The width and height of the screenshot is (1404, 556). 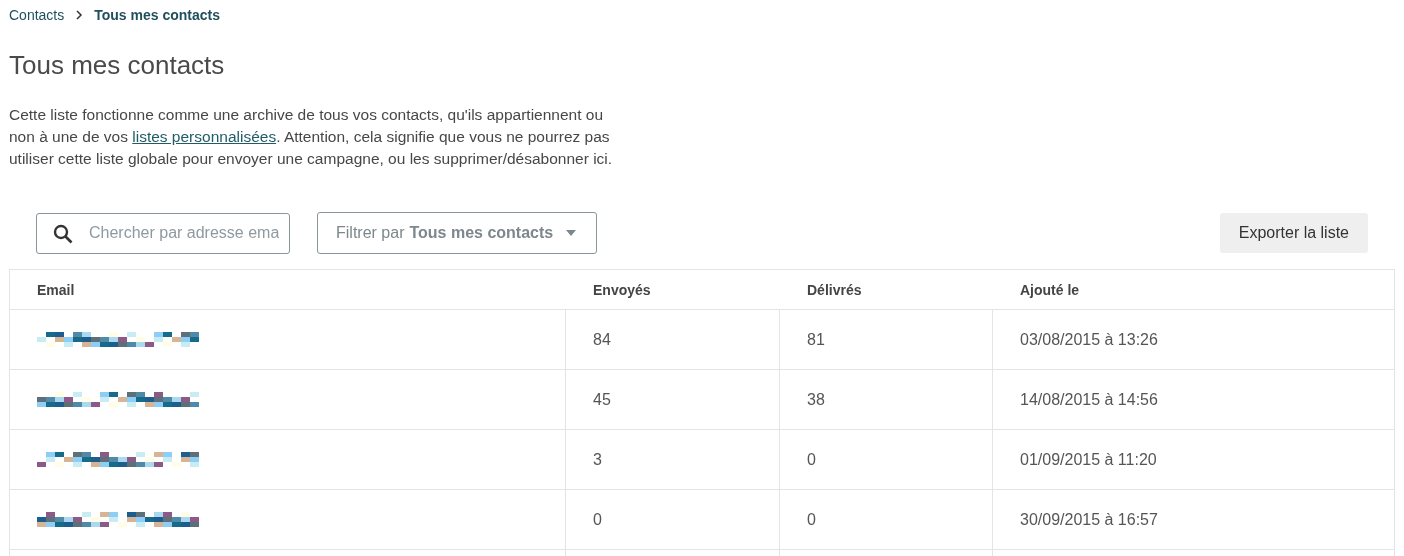 What do you see at coordinates (673, 399) in the screenshot?
I see `table-cell: 45` at bounding box center [673, 399].